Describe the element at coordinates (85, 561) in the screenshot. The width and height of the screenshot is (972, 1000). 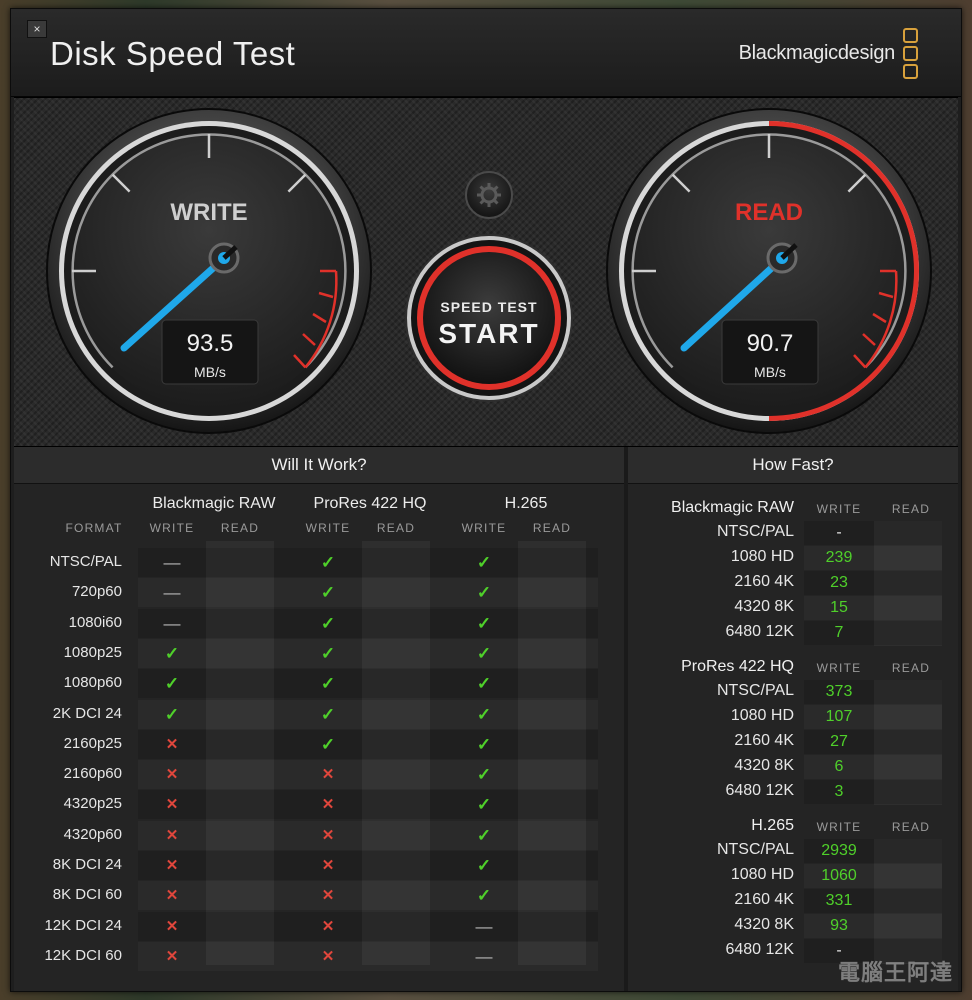
I see `format-label: NTSC/PAL` at that location.